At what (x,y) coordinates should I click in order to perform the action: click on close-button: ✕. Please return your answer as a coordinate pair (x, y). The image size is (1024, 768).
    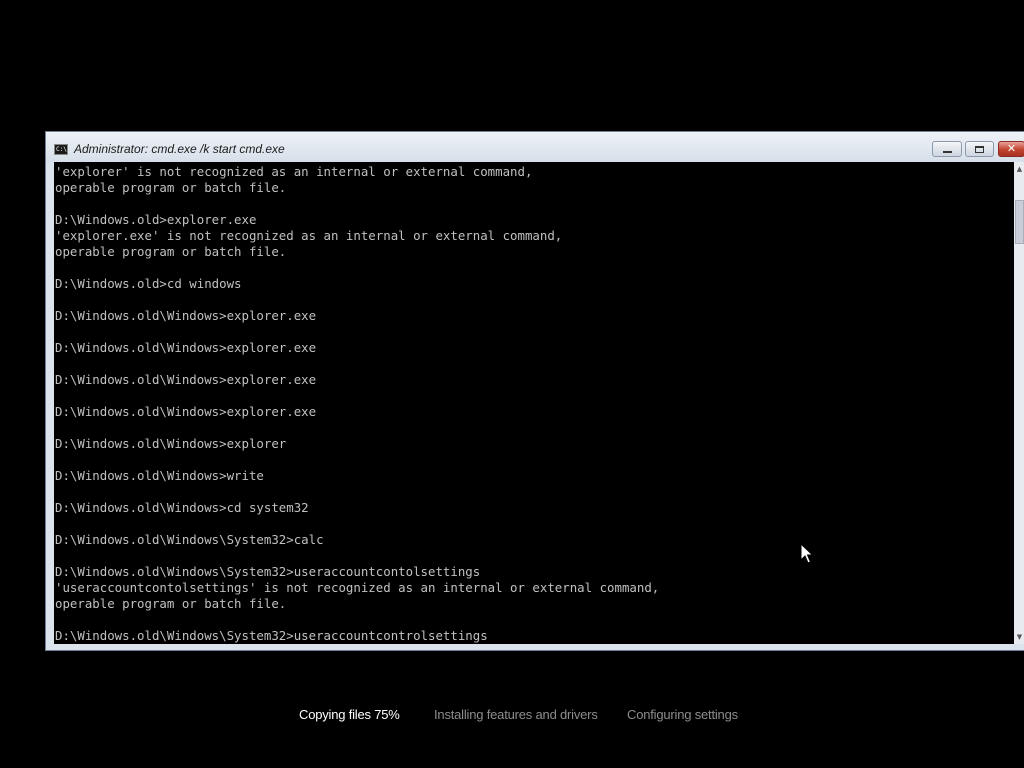
    Looking at the image, I should click on (1011, 149).